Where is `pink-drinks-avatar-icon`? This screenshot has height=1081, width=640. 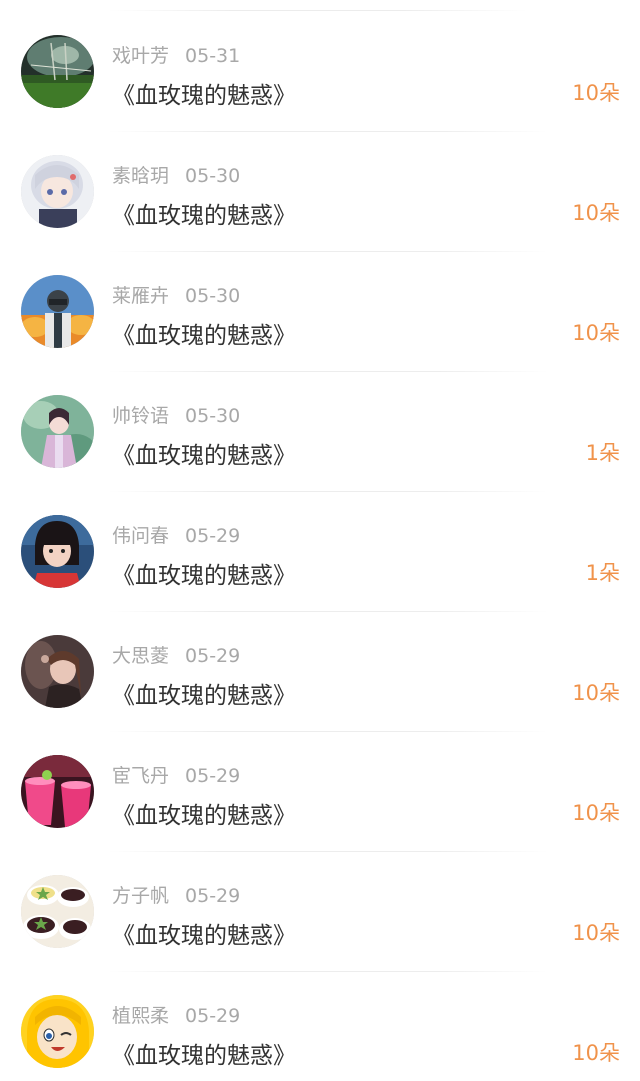
pink-drinks-avatar-icon is located at coordinates (57, 791).